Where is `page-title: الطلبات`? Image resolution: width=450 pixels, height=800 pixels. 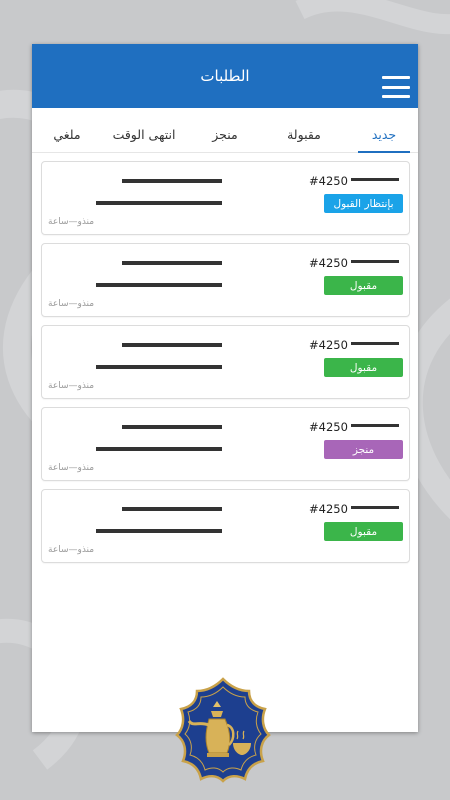
page-title: الطلبات is located at coordinates (225, 76).